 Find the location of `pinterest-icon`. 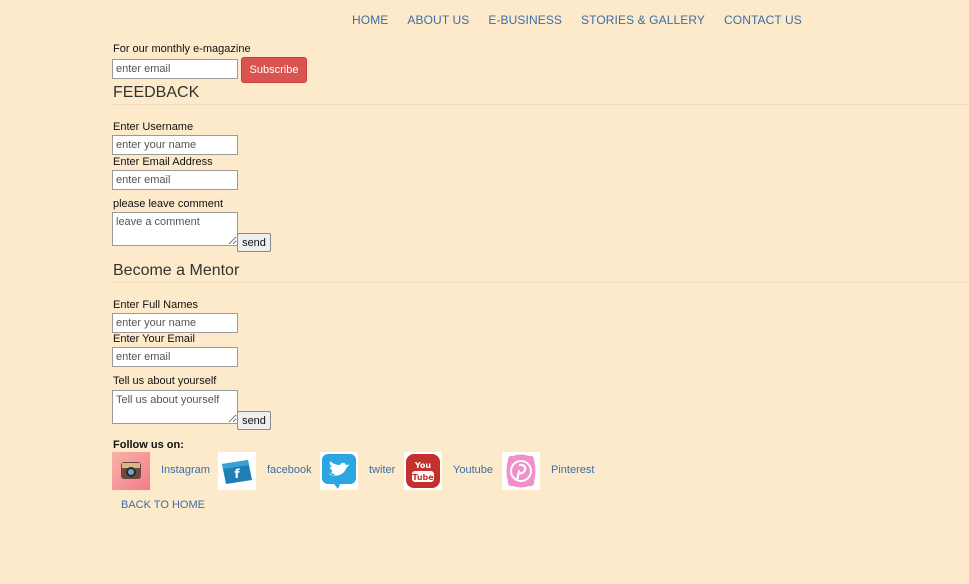

pinterest-icon is located at coordinates (521, 471).